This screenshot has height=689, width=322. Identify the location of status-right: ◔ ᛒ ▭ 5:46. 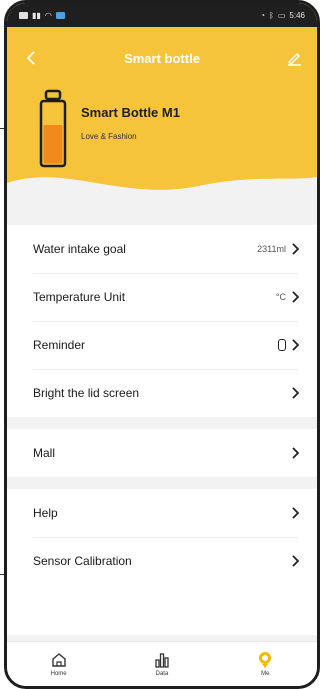
(282, 15).